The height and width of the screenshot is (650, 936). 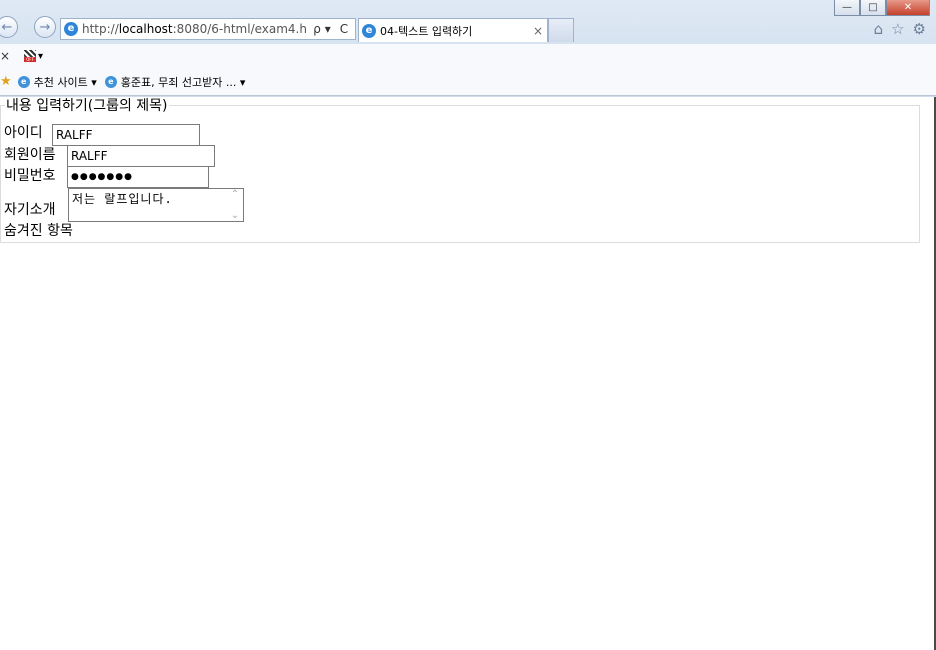 What do you see at coordinates (100, 29) in the screenshot?
I see `url-prefix: http://` at bounding box center [100, 29].